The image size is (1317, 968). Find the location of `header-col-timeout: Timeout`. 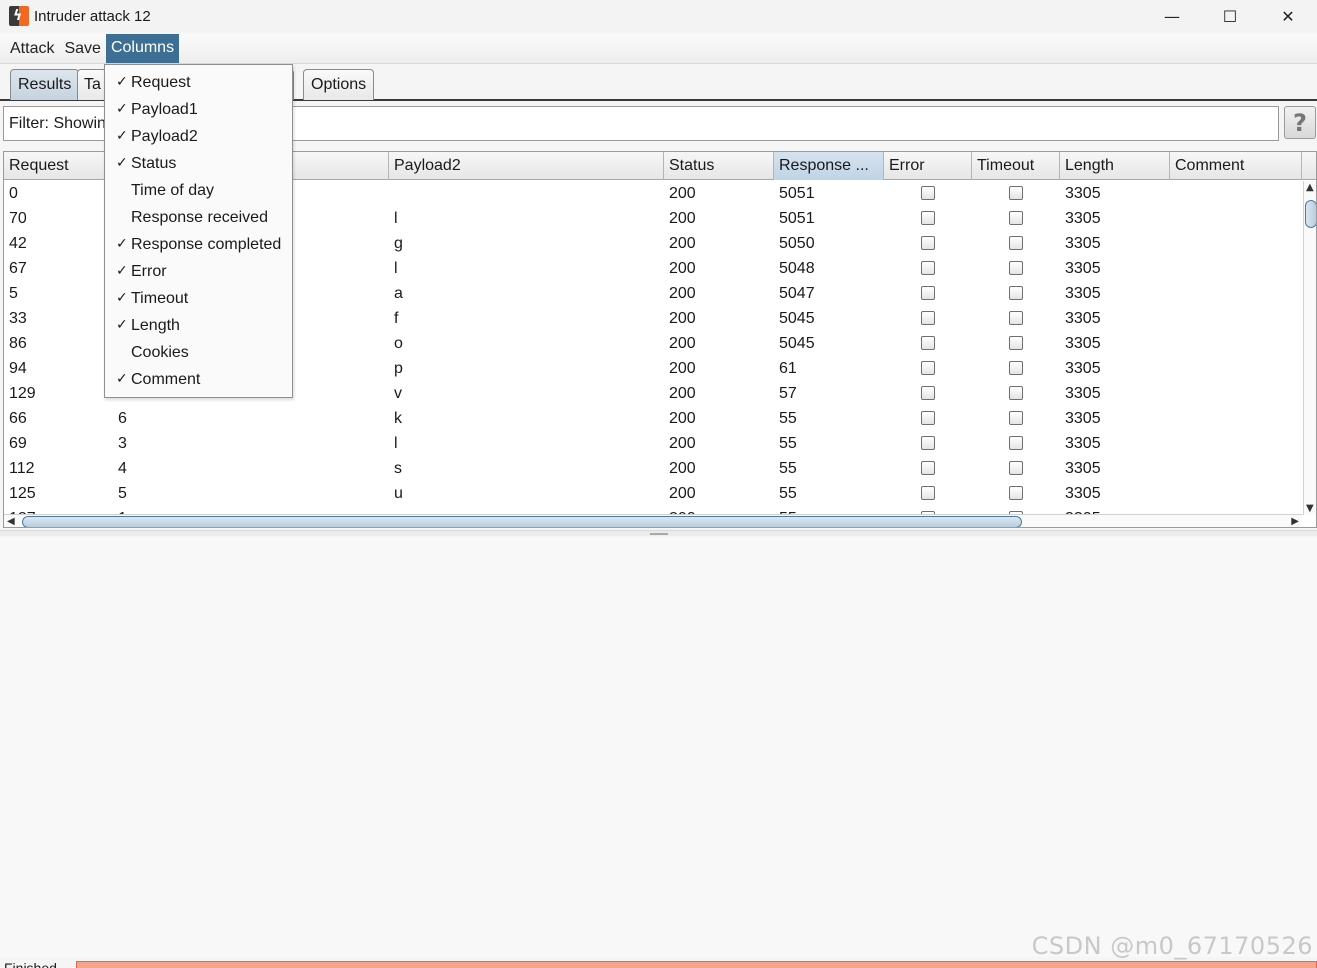

header-col-timeout: Timeout is located at coordinates (1016, 166).